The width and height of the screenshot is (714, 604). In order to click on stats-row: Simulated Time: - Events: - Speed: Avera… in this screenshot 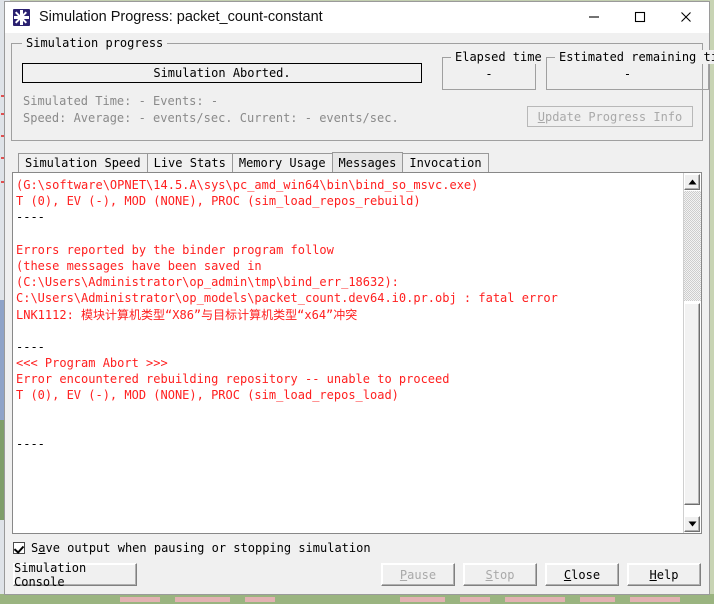, I will do `click(357, 110)`.